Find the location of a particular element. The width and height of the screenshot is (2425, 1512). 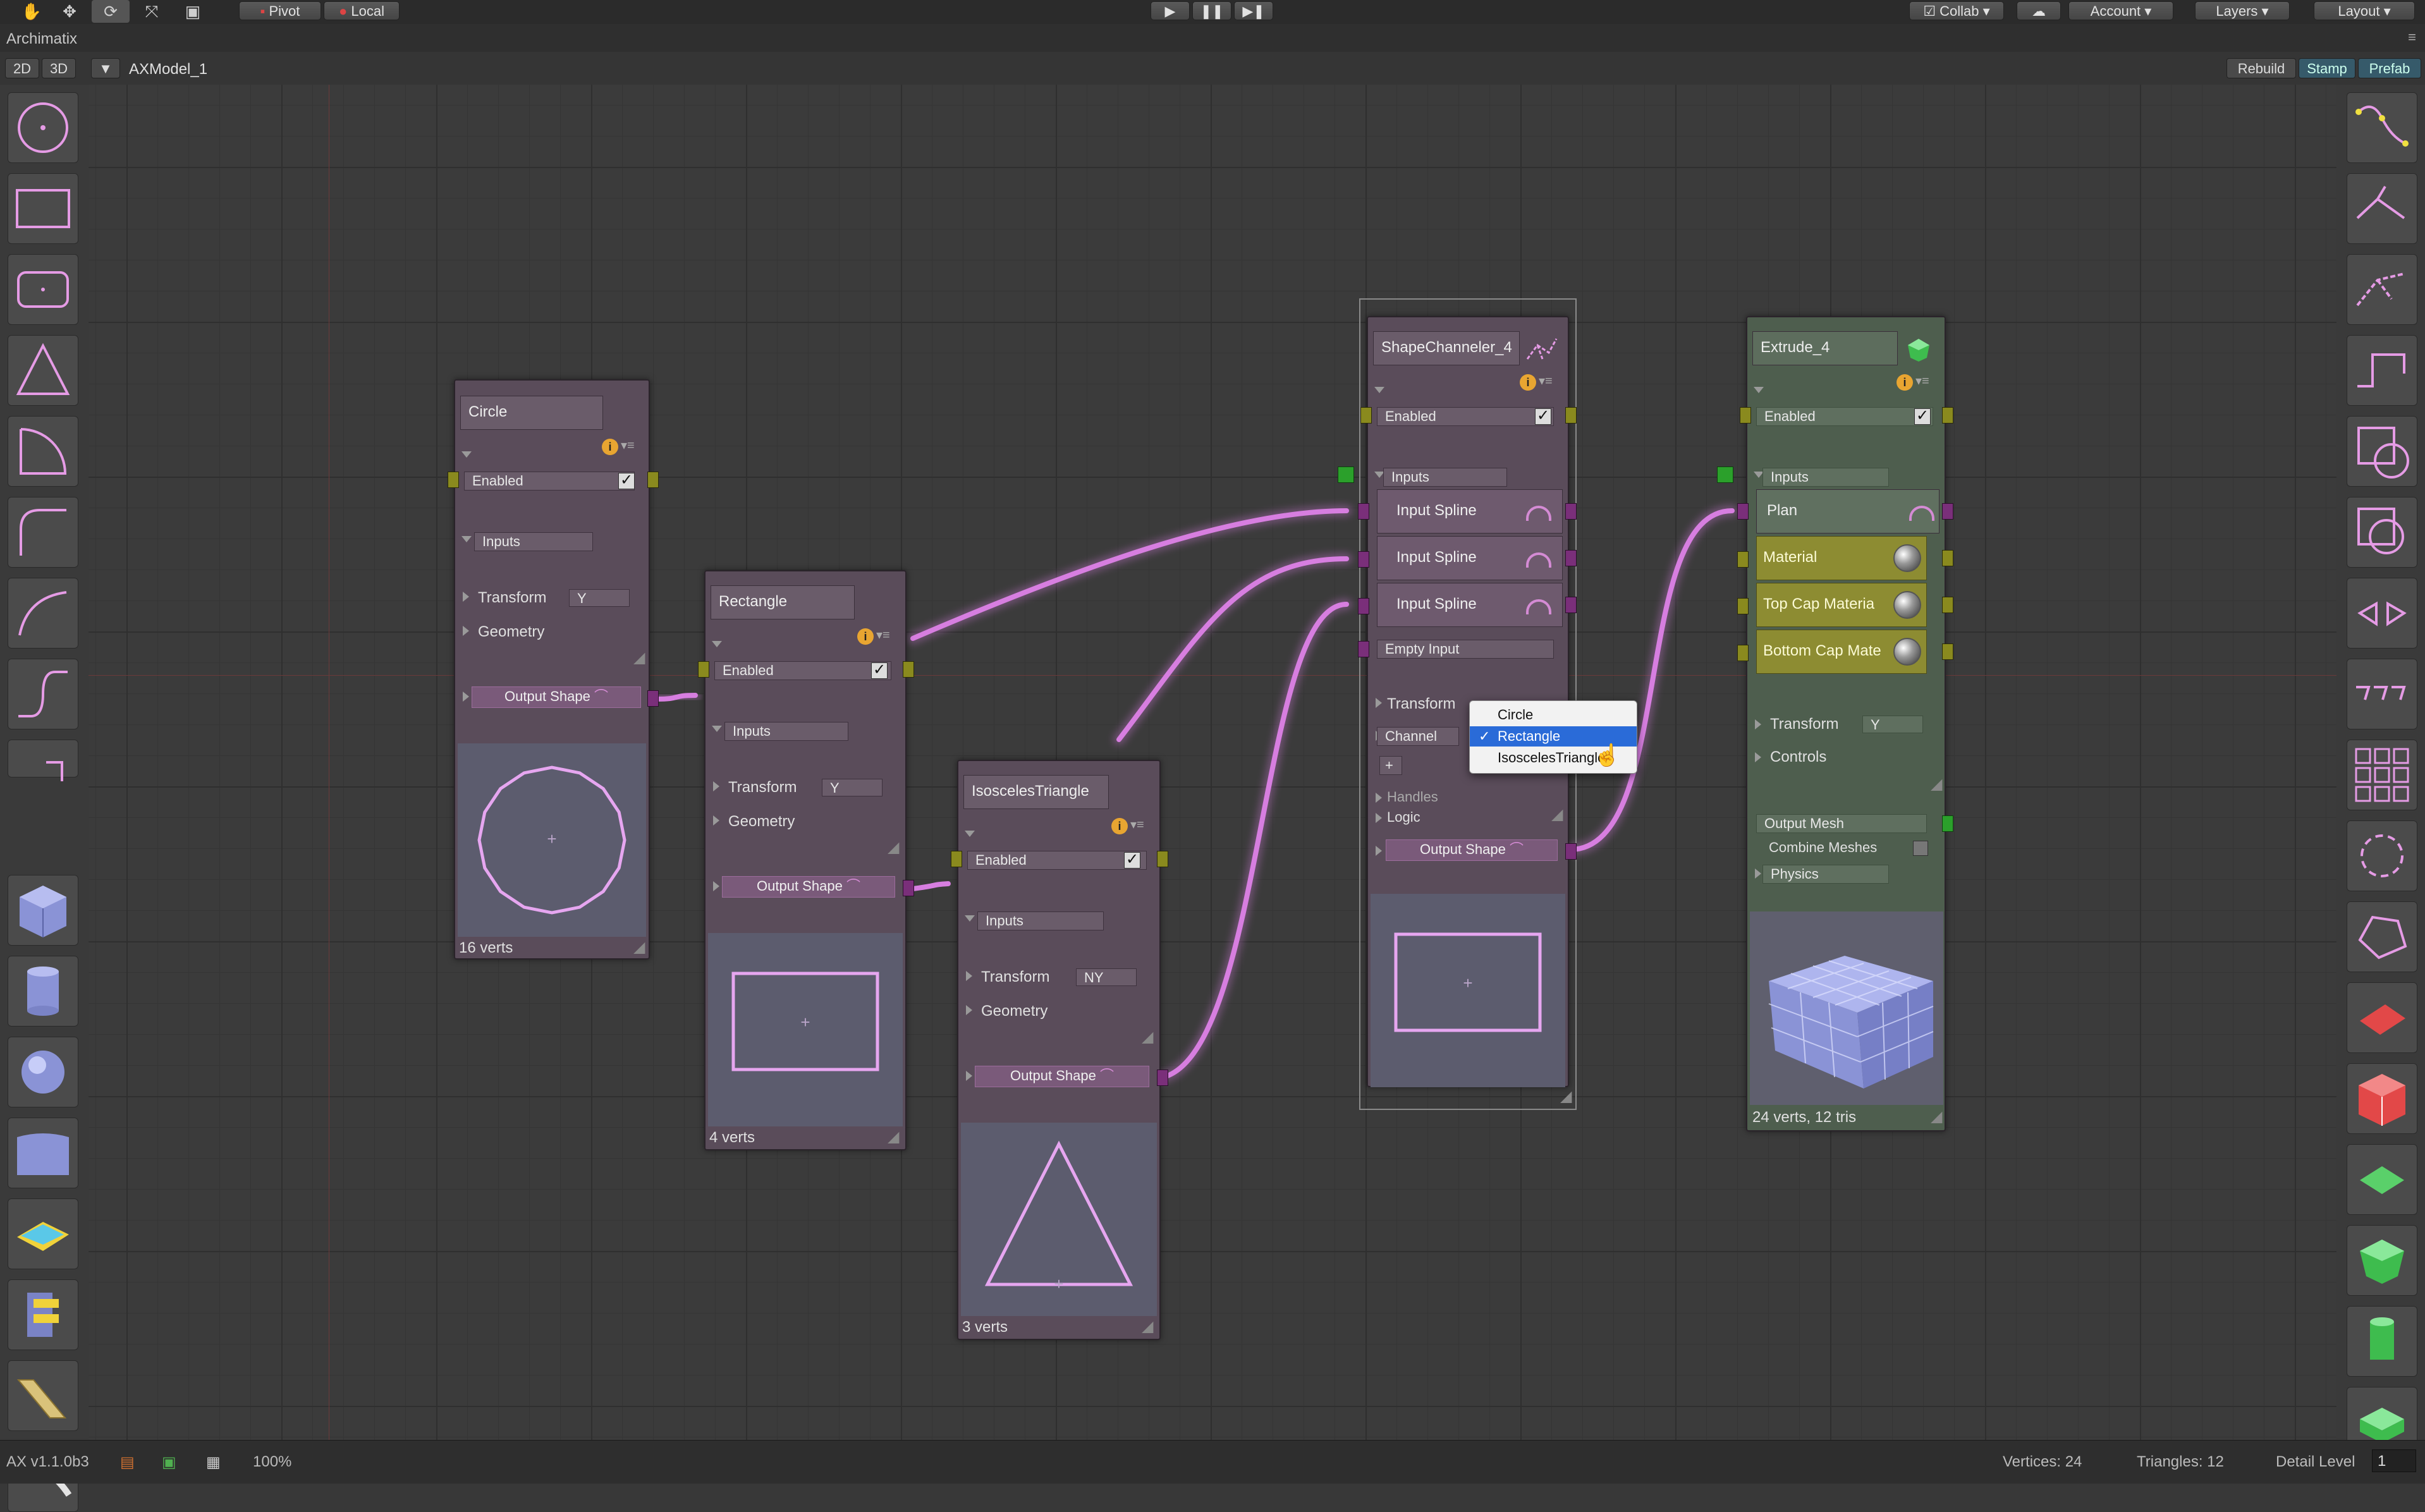

combine-button is located at coordinates (2382, 532).